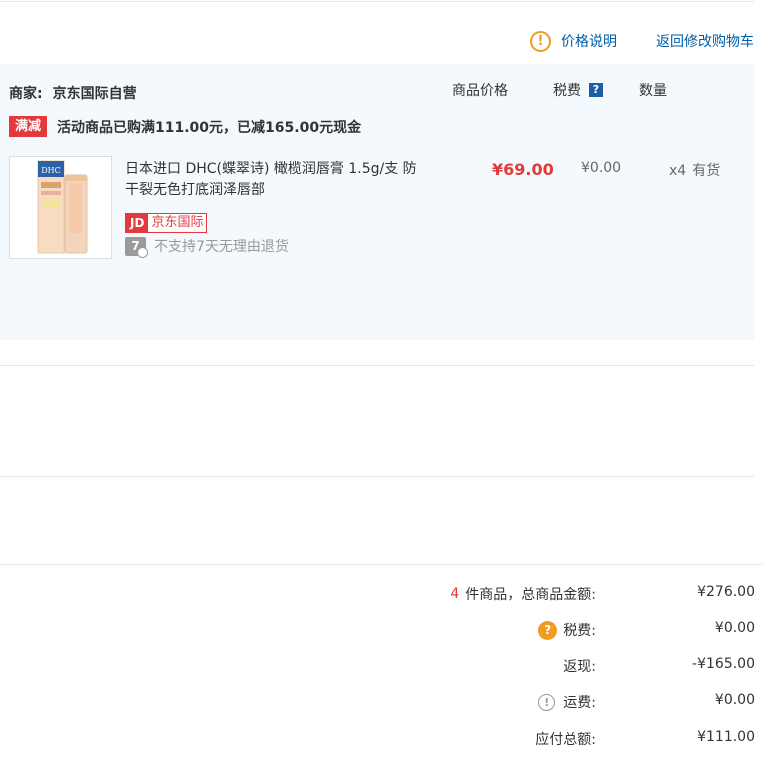 This screenshot has height=761, width=763. I want to click on summary-total-label: 4 件商品，总商品金额:, so click(523, 594).